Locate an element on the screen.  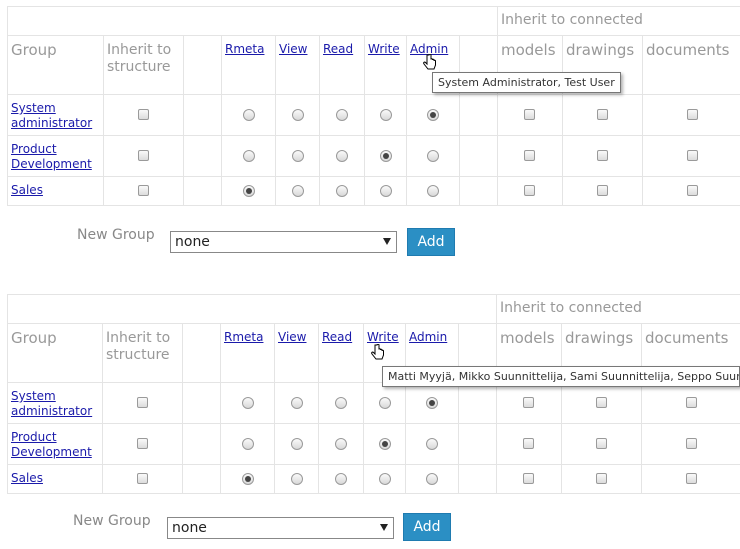
tooltip: System Administrator, Test User is located at coordinates (526, 82).